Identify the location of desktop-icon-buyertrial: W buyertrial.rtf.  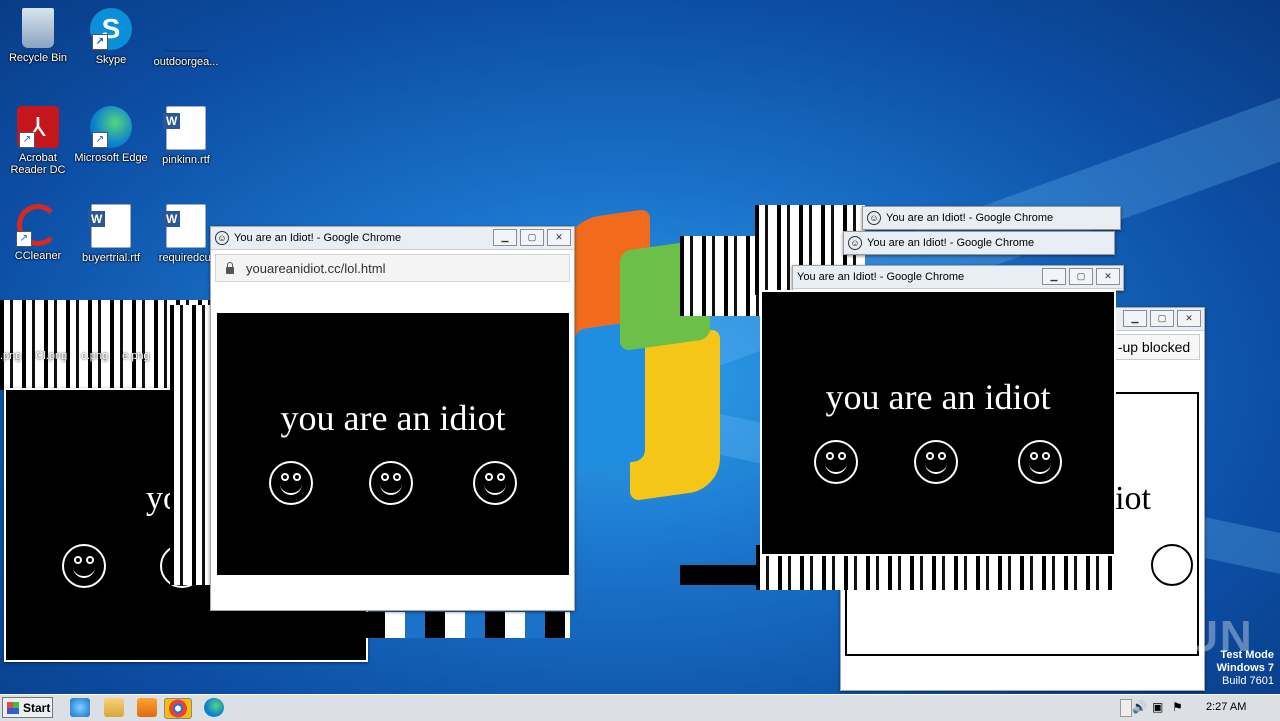
(111, 234).